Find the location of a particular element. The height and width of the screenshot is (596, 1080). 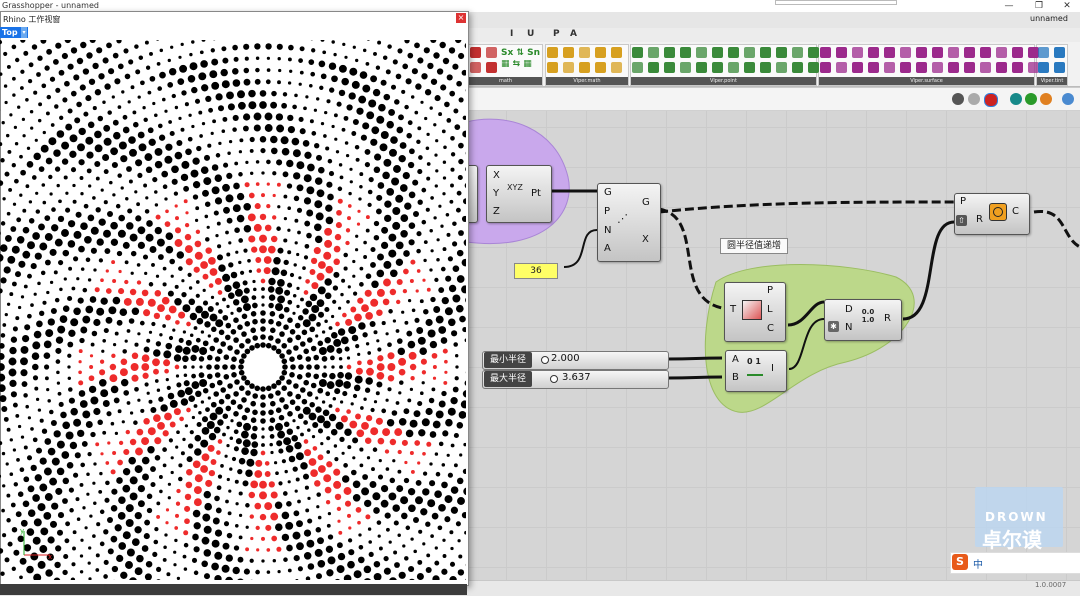

output-x: X is located at coordinates (645, 239).